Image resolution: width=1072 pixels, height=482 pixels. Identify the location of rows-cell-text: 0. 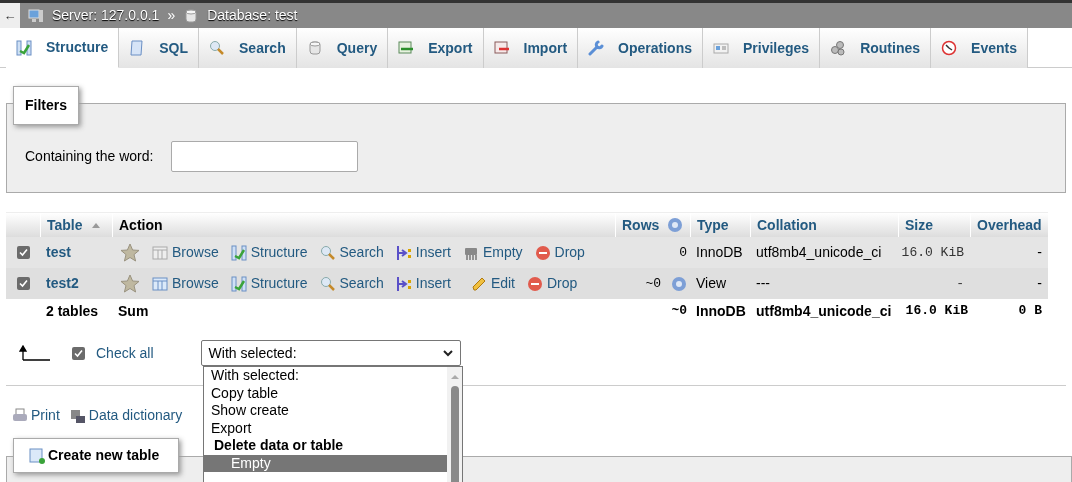
(683, 252).